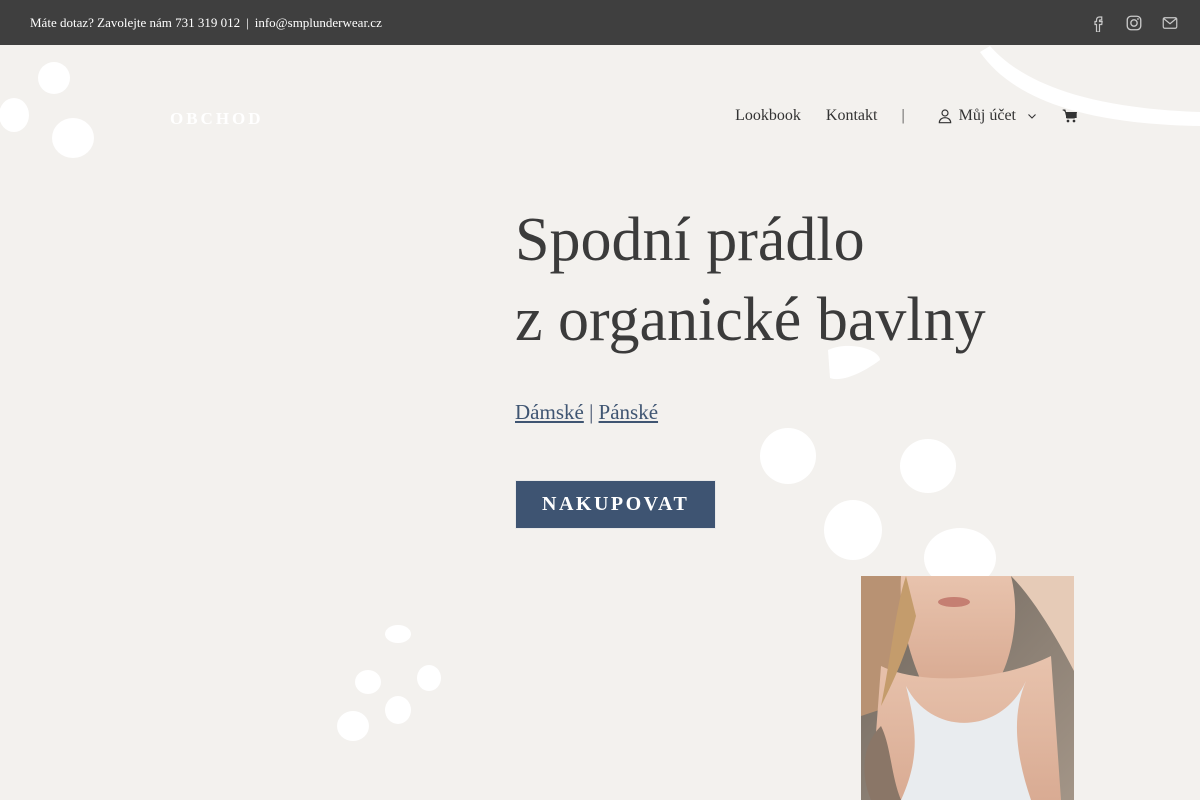  I want to click on nav-item-kontakt: Kontakt, so click(852, 116).